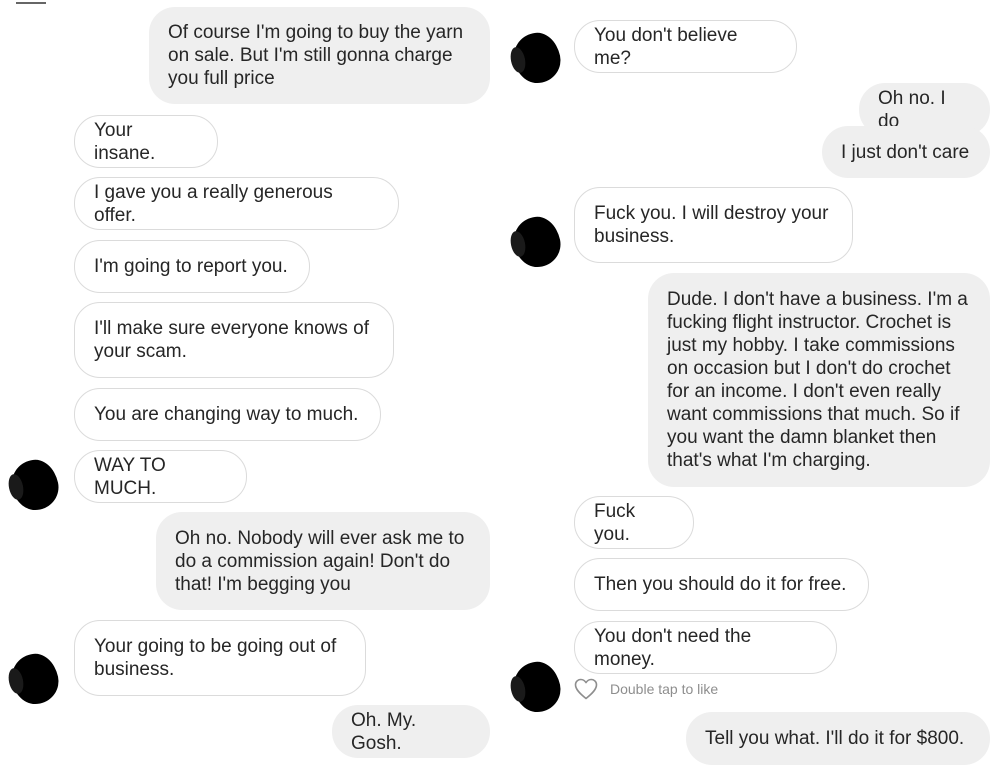 This screenshot has height=765, width=1000. I want to click on message-text: I'm going to report you., so click(191, 266).